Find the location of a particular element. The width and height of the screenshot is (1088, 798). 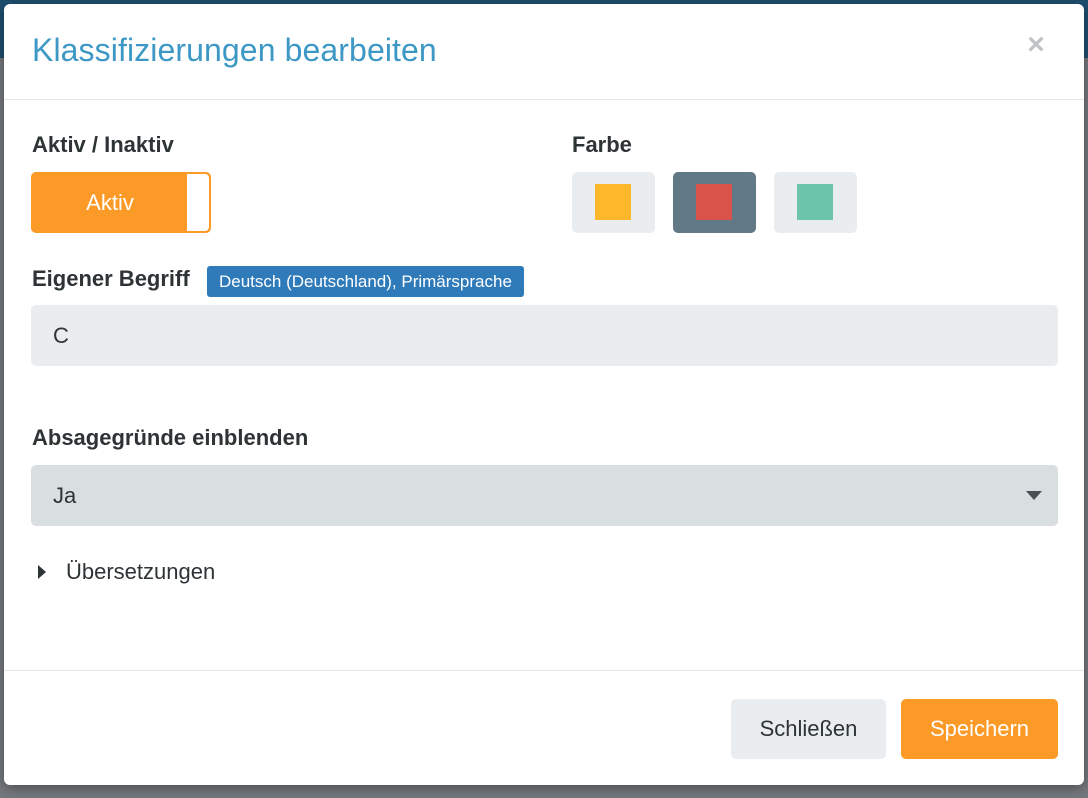

rejection-reasons-label: Absagegründe einblenden is located at coordinates (170, 437).